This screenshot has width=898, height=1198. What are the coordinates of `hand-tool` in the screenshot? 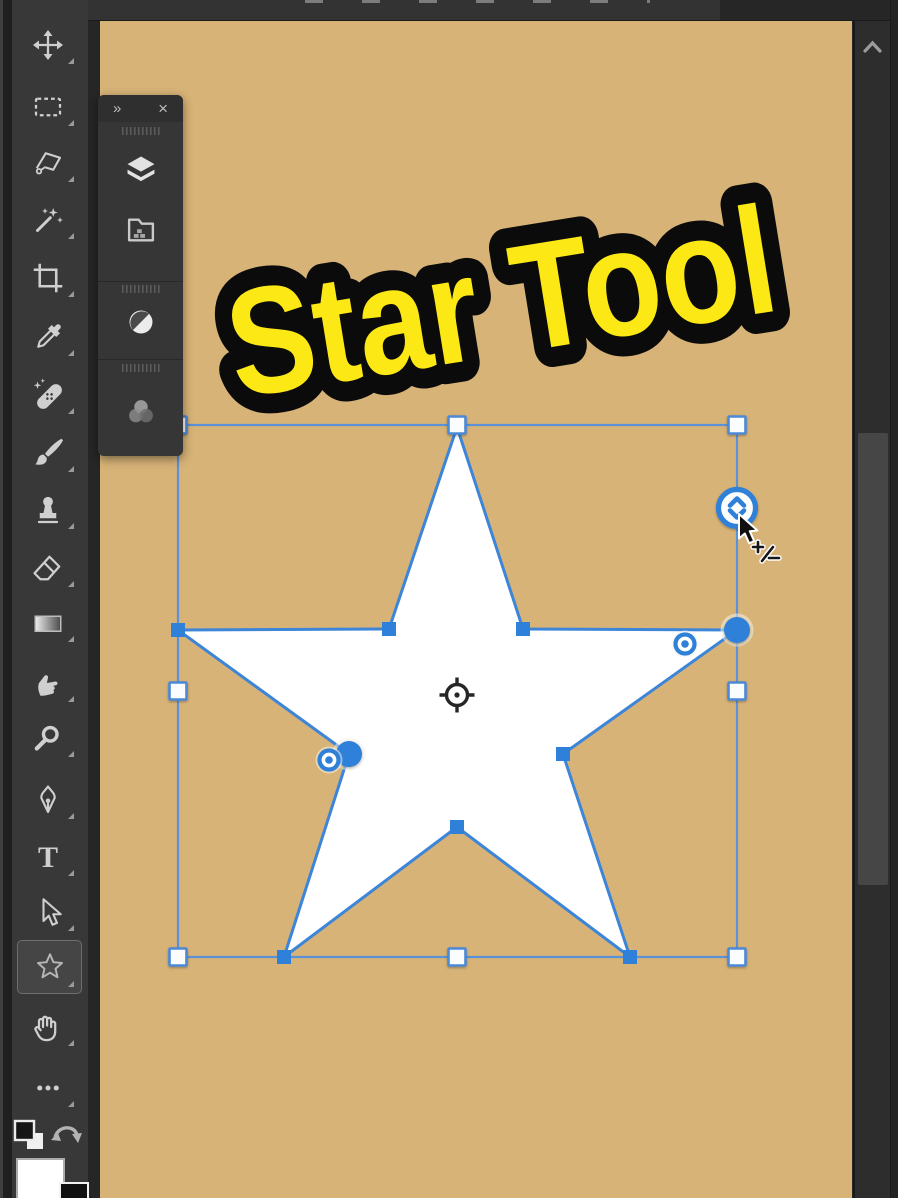 It's located at (48, 1027).